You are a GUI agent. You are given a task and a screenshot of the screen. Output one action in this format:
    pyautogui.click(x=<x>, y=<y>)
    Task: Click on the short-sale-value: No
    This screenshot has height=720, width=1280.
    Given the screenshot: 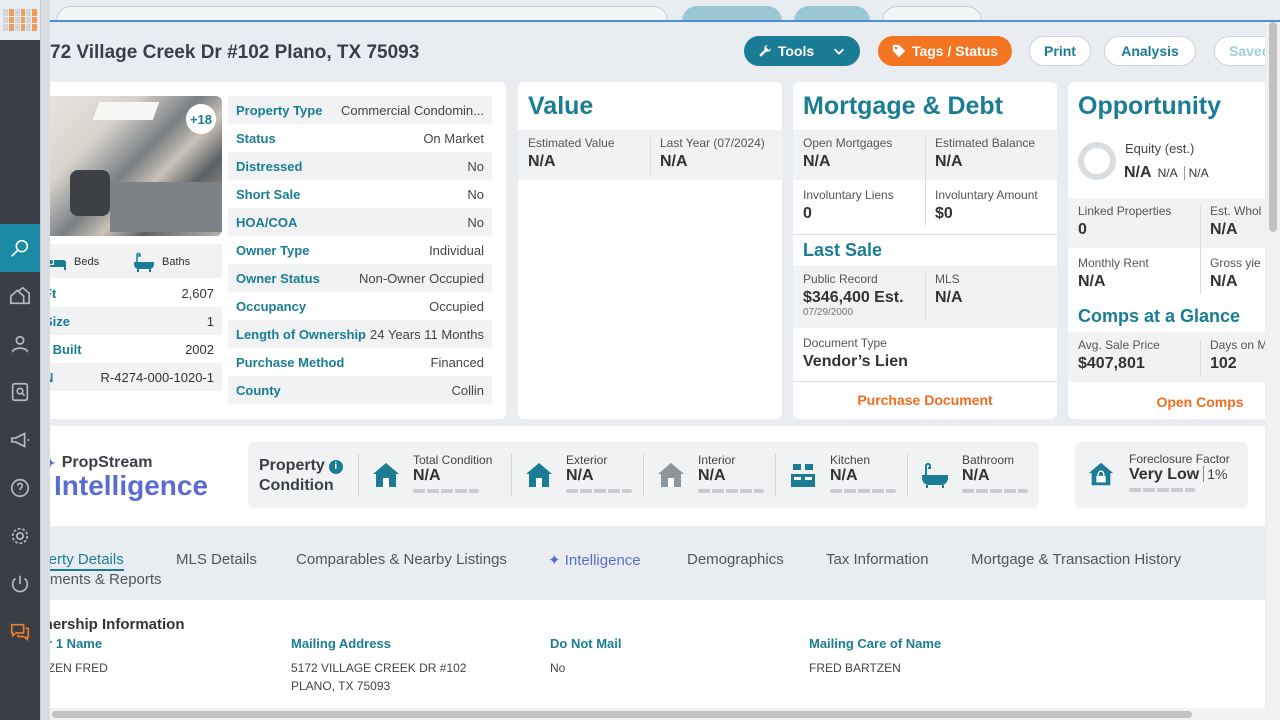 What is the action you would take?
    pyautogui.click(x=475, y=194)
    